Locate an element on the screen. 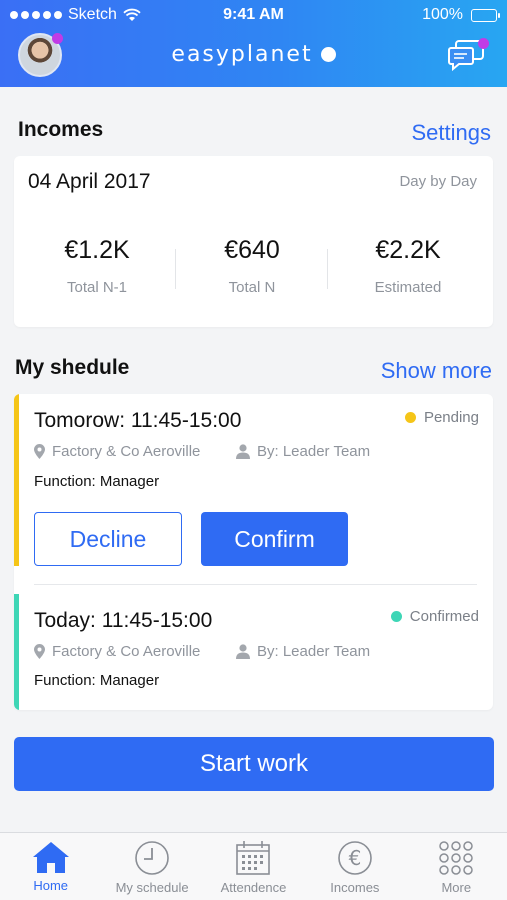 Image resolution: width=507 pixels, height=900 pixels. brand-logo: easyplanet is located at coordinates (253, 54).